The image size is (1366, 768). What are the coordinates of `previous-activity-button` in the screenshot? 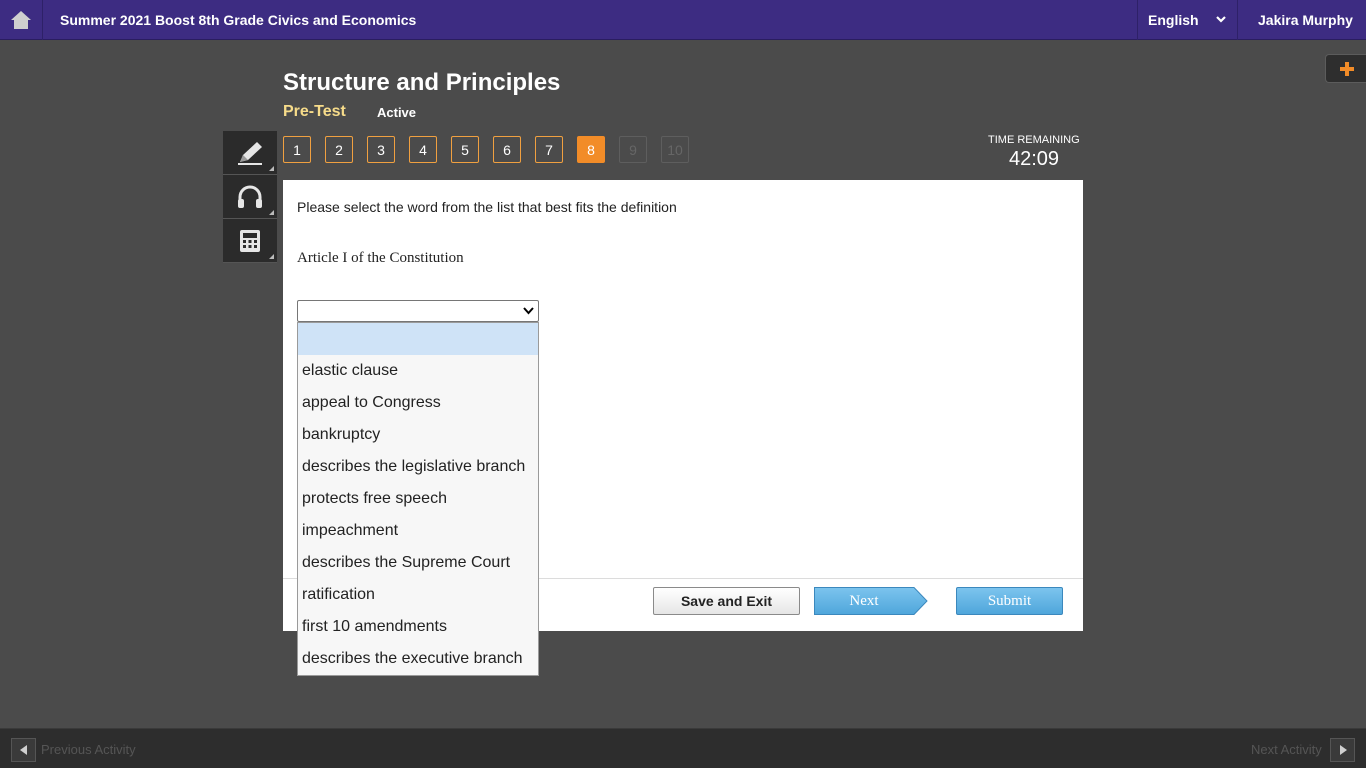 It's located at (23, 750).